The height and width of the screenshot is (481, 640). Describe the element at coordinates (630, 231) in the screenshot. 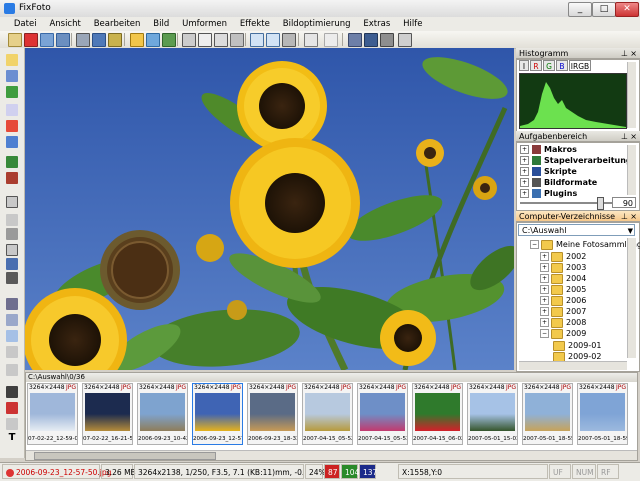

I see `chevron-down-icon: ▼` at that location.